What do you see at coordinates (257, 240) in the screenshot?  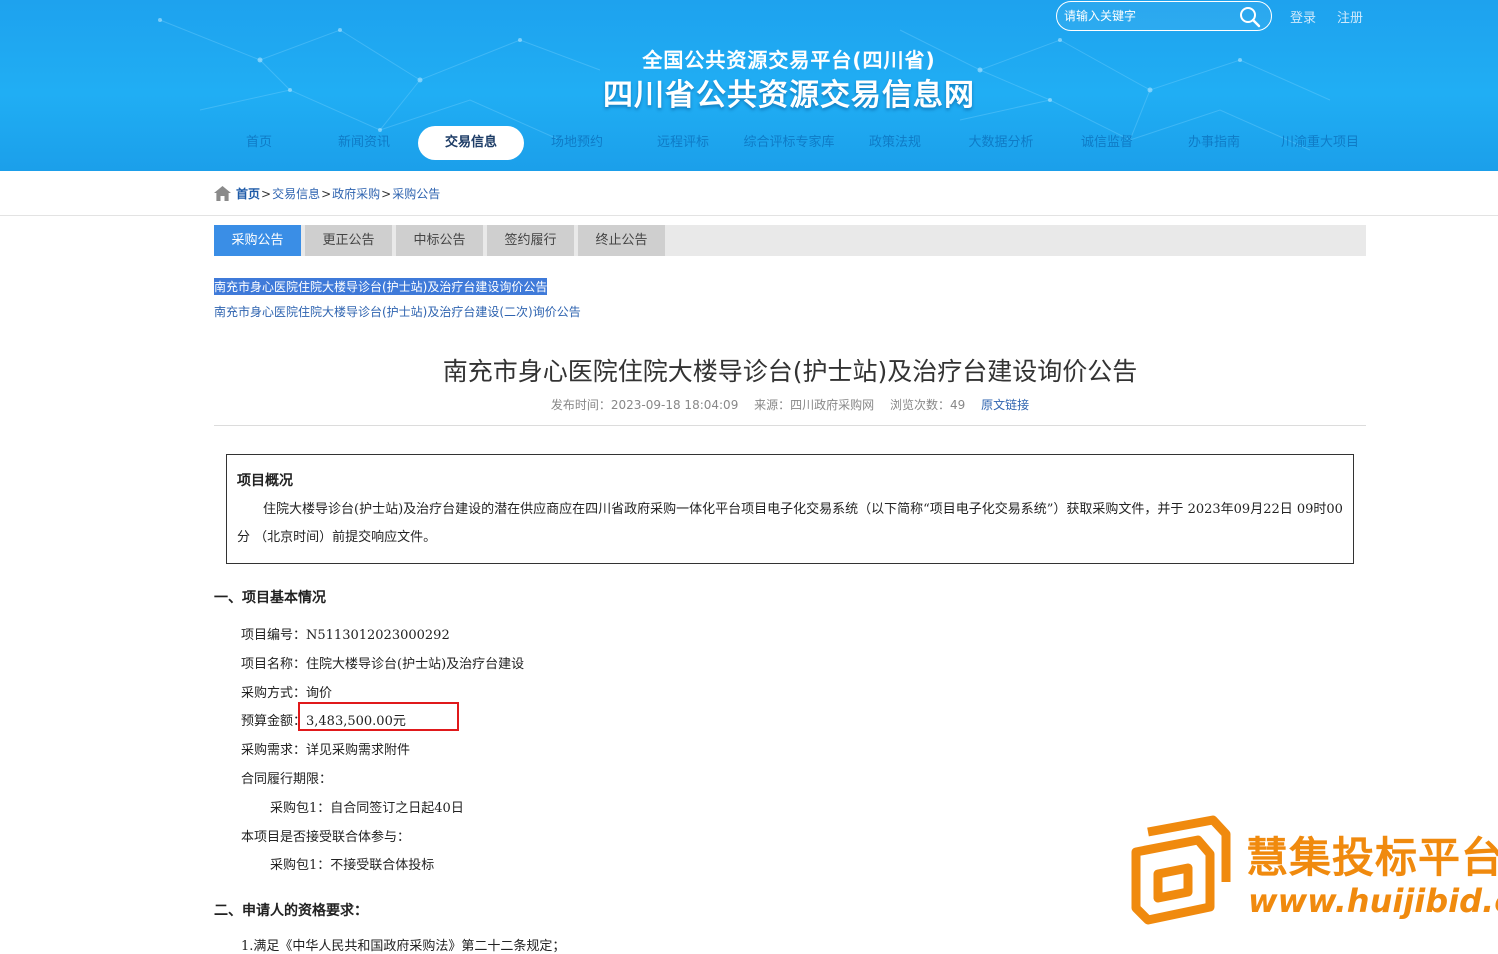 I see `tab-procurement-notice: 采购公告` at bounding box center [257, 240].